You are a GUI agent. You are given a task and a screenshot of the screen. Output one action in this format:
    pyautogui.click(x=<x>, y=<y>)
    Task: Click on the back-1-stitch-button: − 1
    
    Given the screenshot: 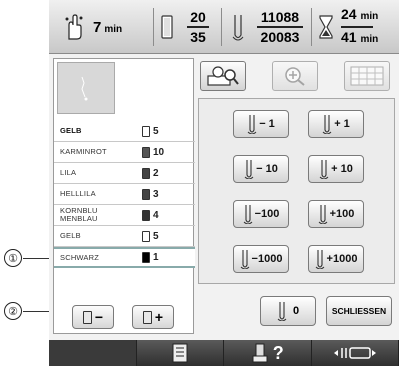 What is the action you would take?
    pyautogui.click(x=261, y=124)
    